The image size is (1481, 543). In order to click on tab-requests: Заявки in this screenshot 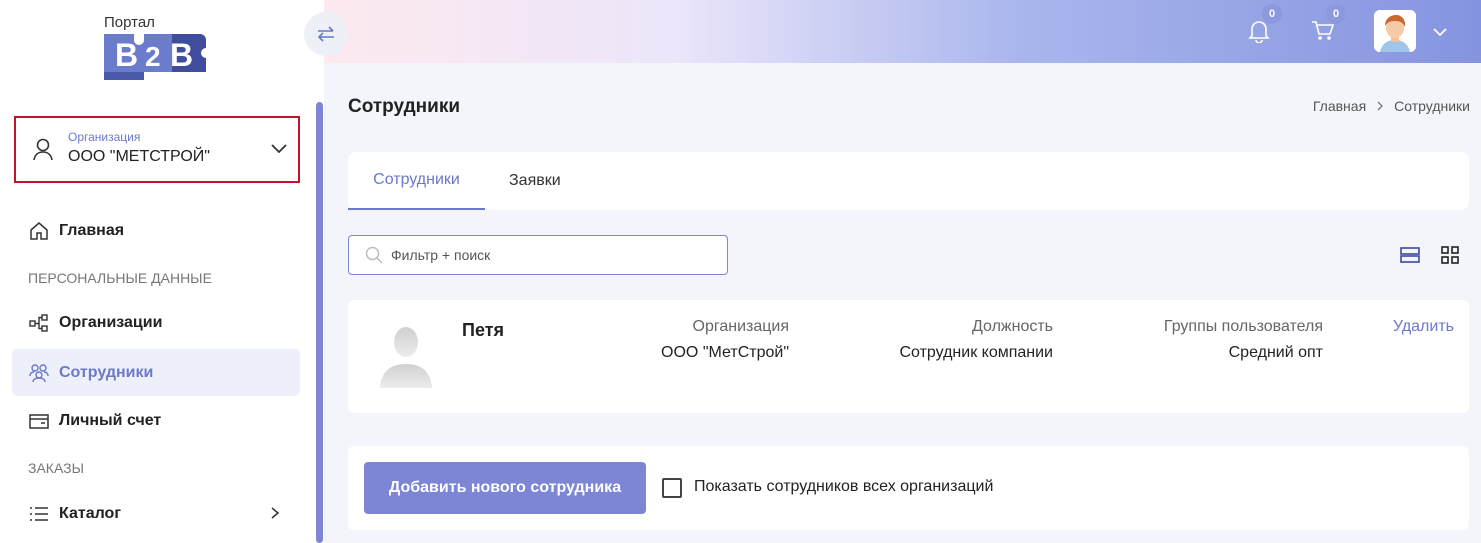, I will do `click(535, 181)`.